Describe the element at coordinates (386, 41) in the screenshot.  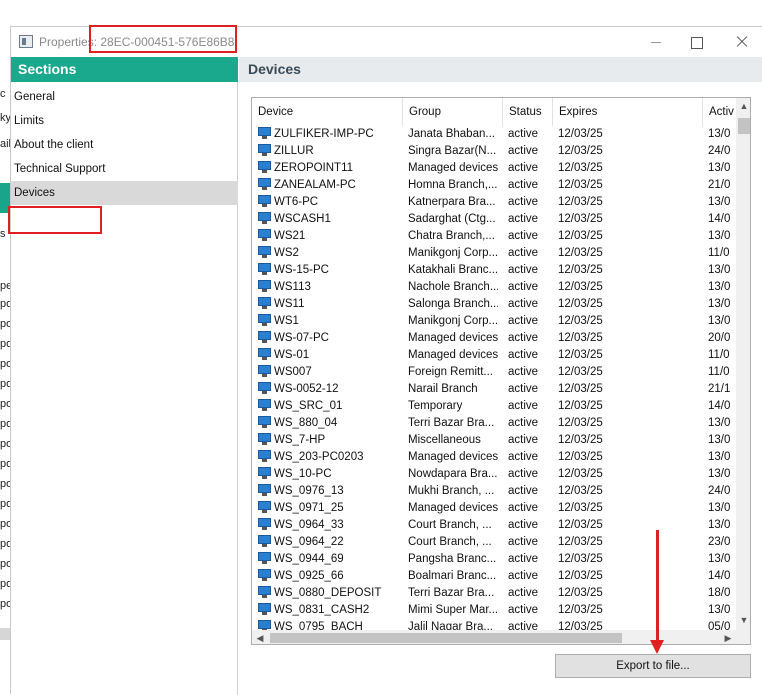
I see `title-bar: Properties: 28EC-000451-576E86B8` at that location.